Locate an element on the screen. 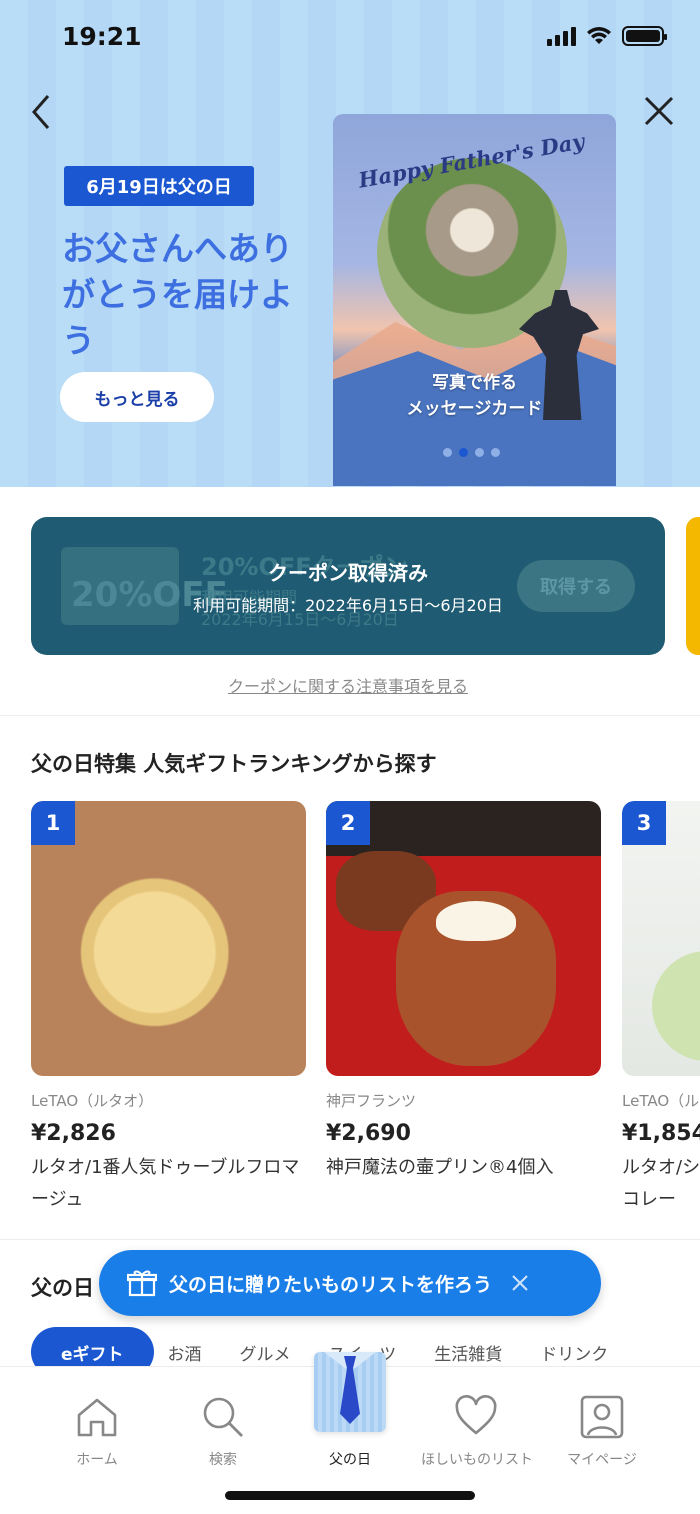 Image resolution: width=700 pixels, height=1514 pixels. rank-badge: 3 is located at coordinates (644, 823).